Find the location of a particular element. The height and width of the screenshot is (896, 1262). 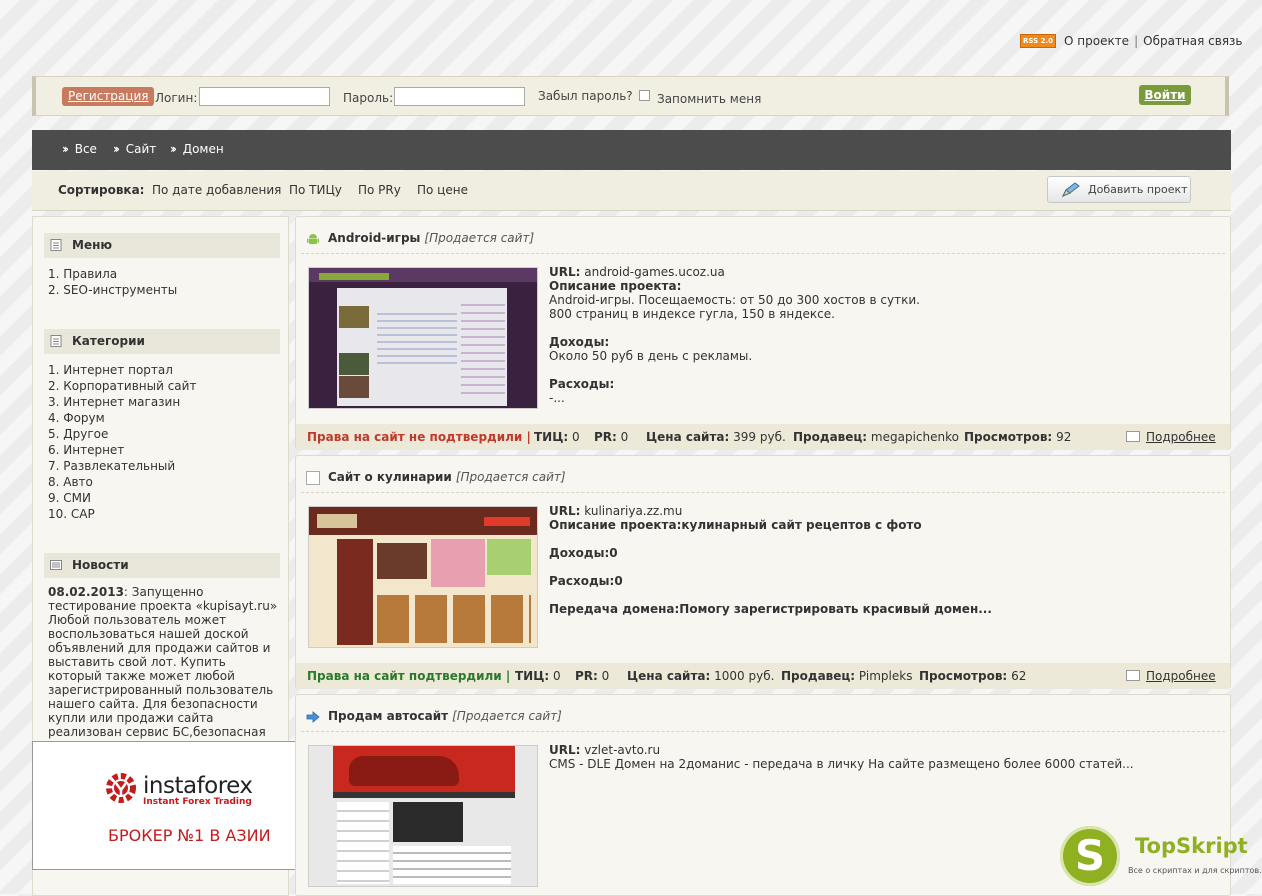

ad-brand: instaforex is located at coordinates (198, 786).